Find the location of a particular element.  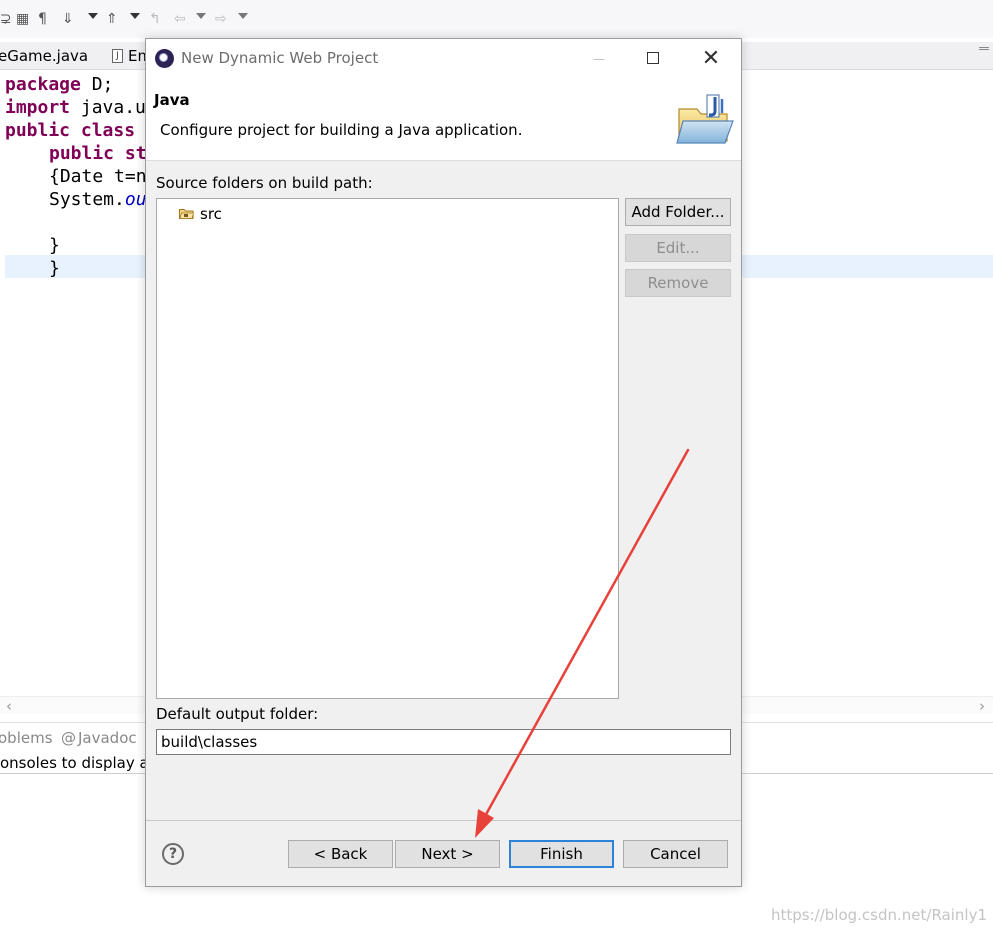

forward-nav-icon: ⇨ is located at coordinates (221, 19).